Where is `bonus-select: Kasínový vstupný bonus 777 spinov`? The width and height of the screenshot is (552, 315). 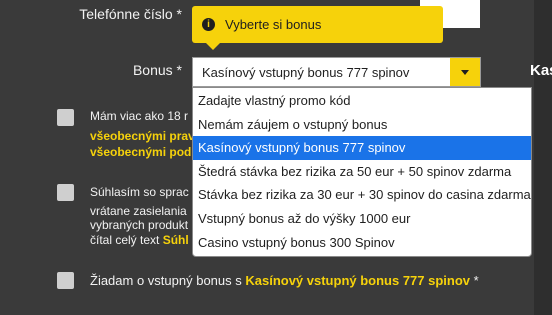
bonus-select: Kasínový vstupný bonus 777 spinov is located at coordinates (336, 72).